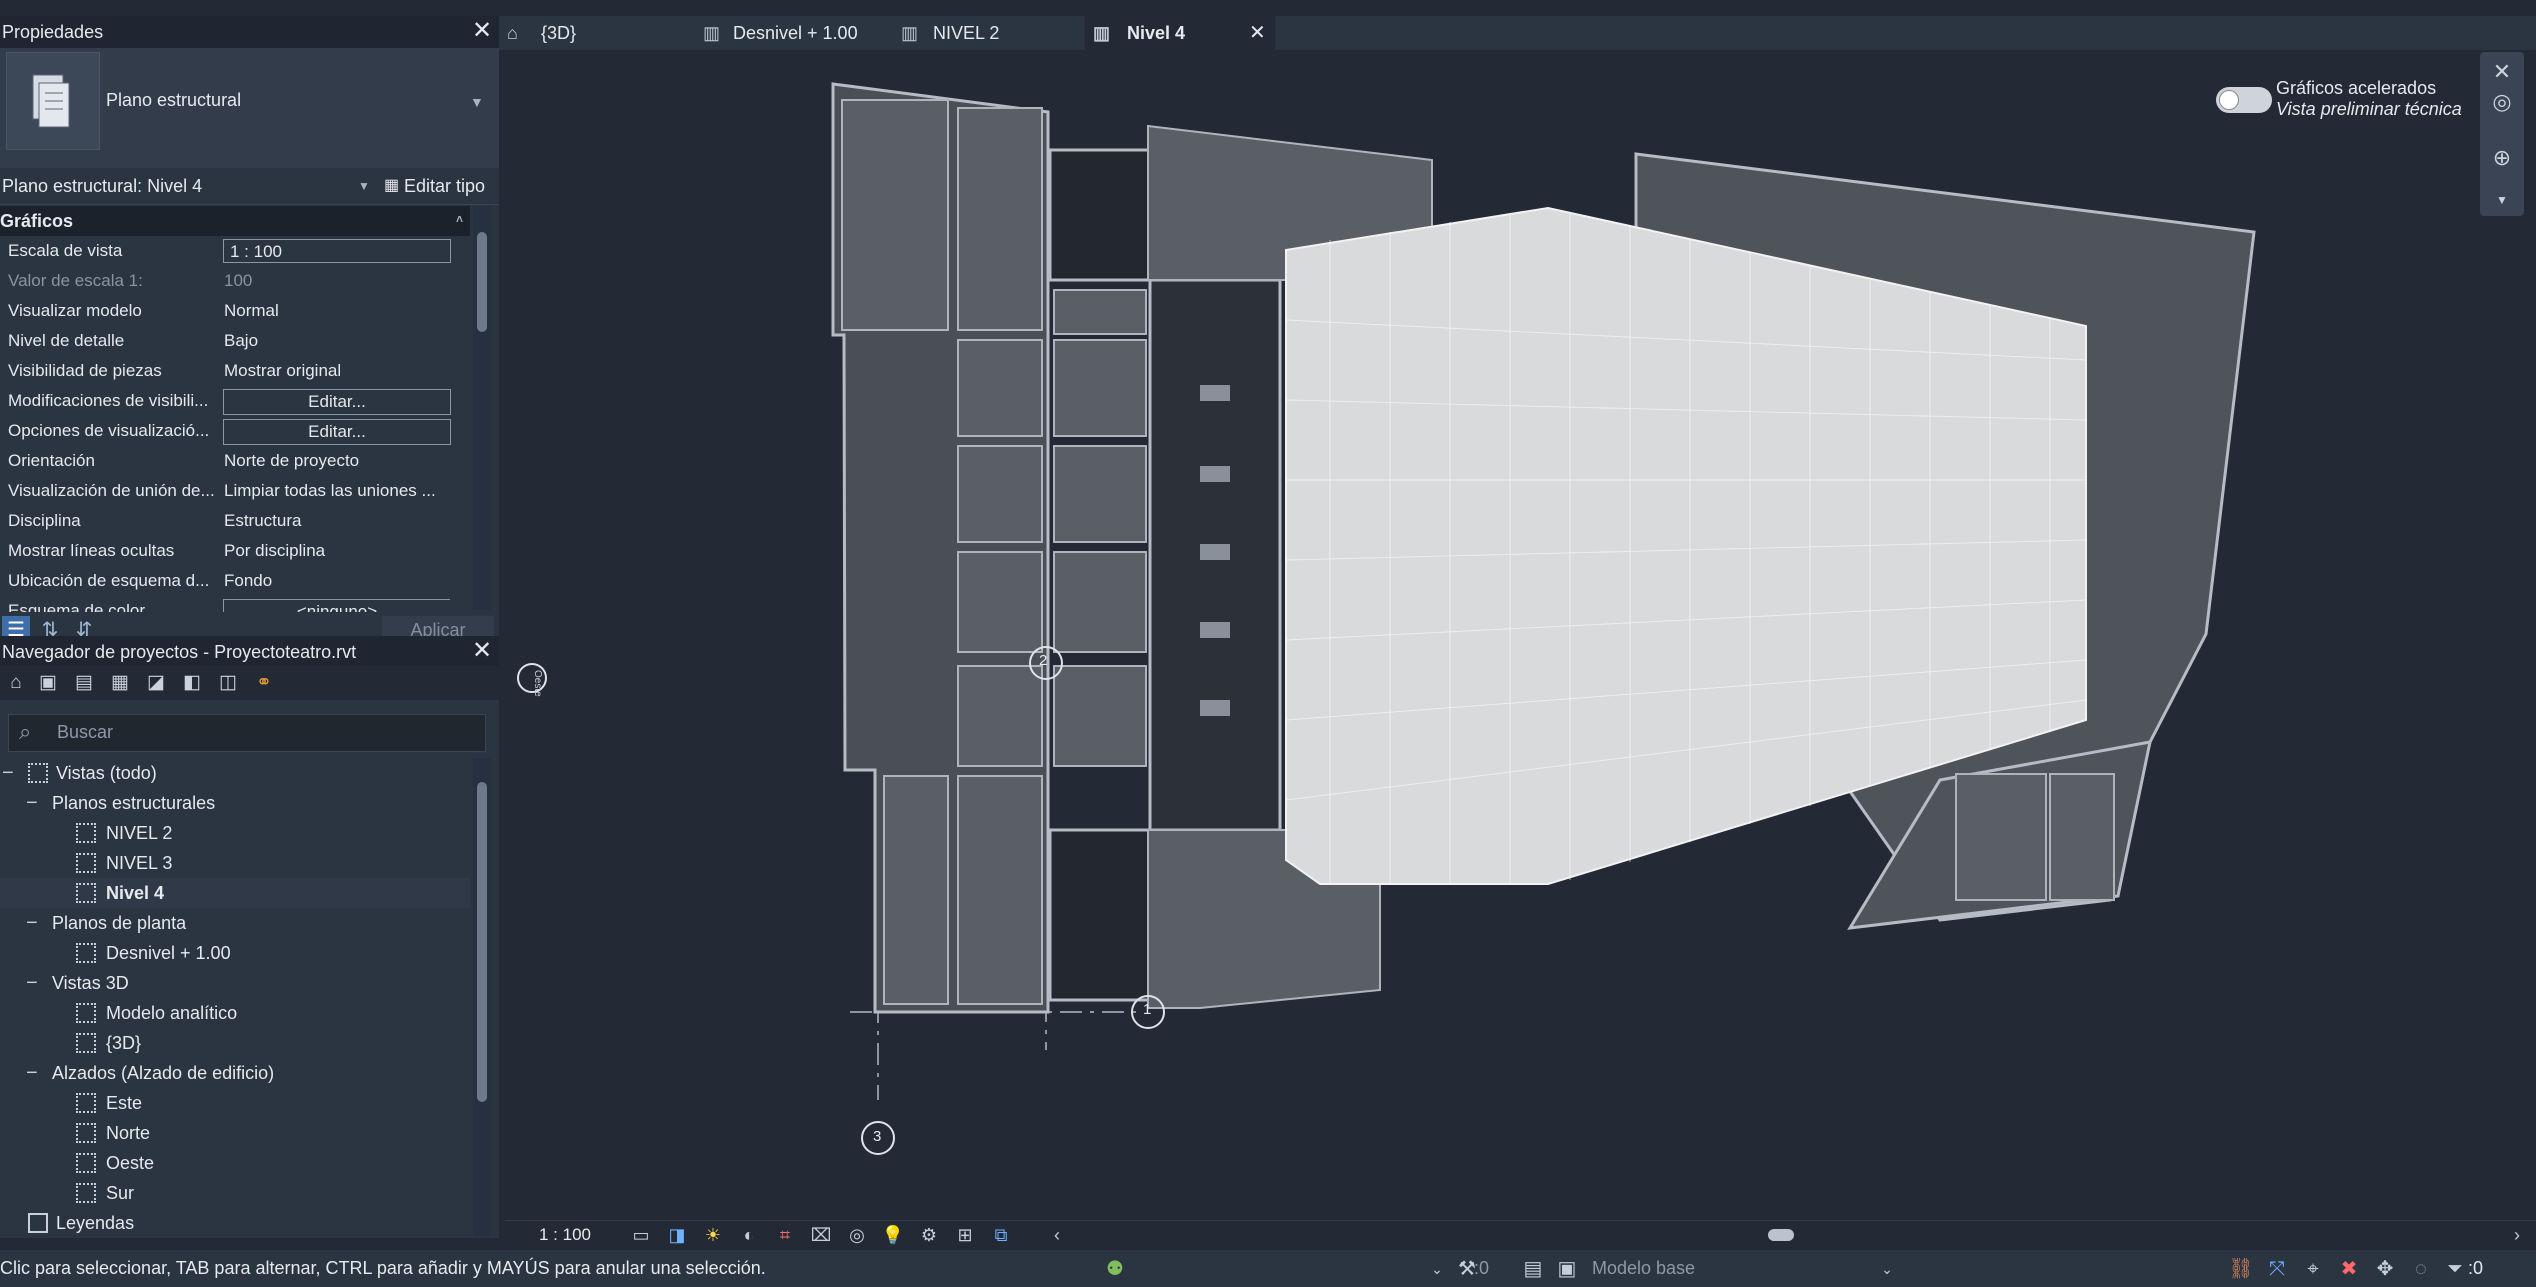 The height and width of the screenshot is (1287, 2536). What do you see at coordinates (337, 461) in the screenshot?
I see `prop-value: Norte de proyecto` at bounding box center [337, 461].